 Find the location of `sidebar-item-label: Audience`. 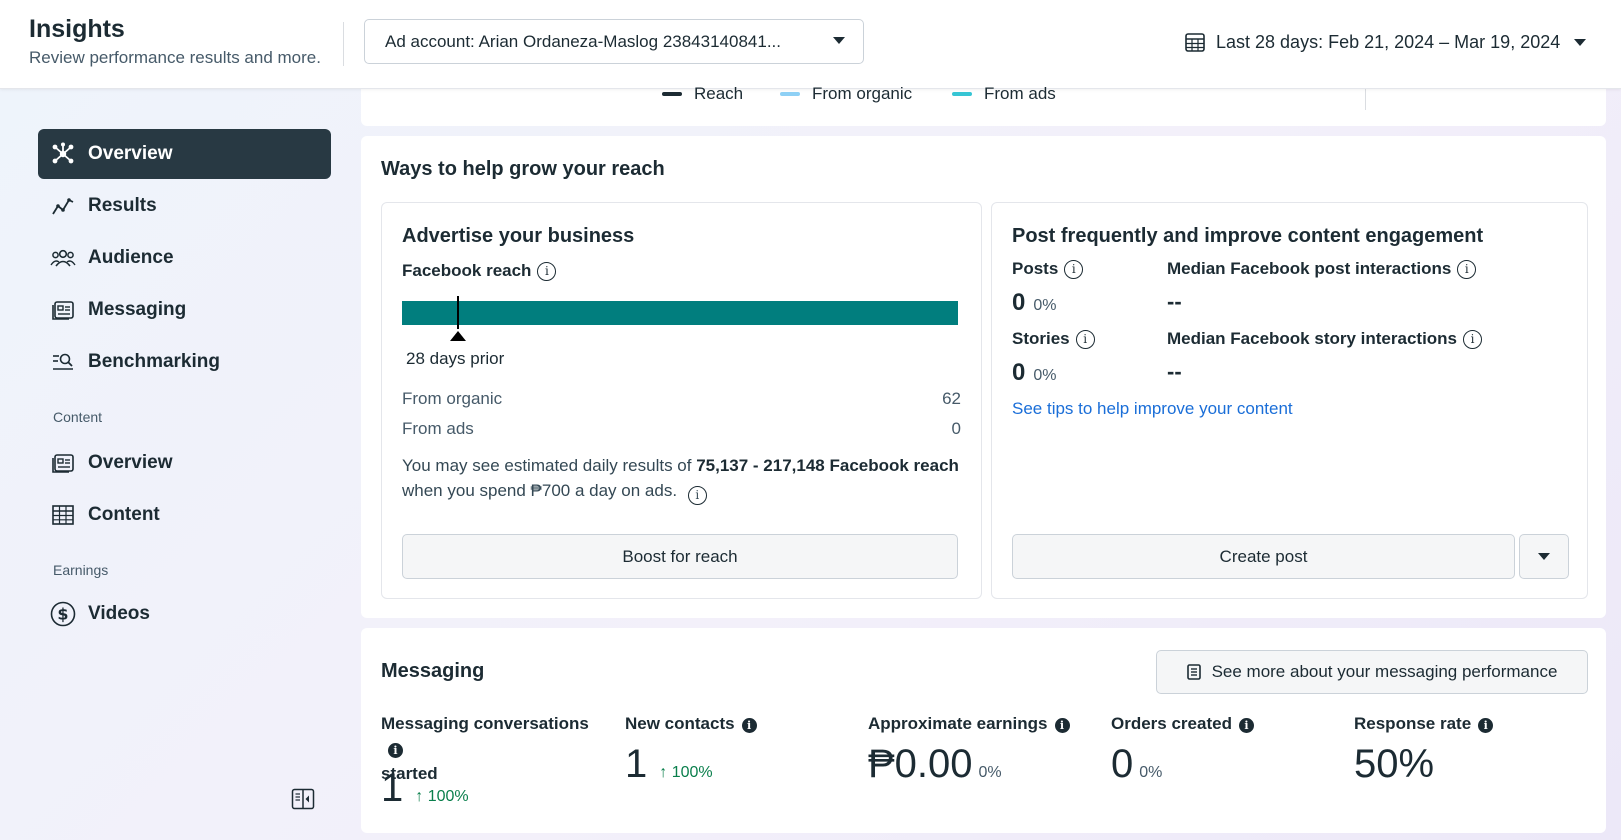

sidebar-item-label: Audience is located at coordinates (131, 257).